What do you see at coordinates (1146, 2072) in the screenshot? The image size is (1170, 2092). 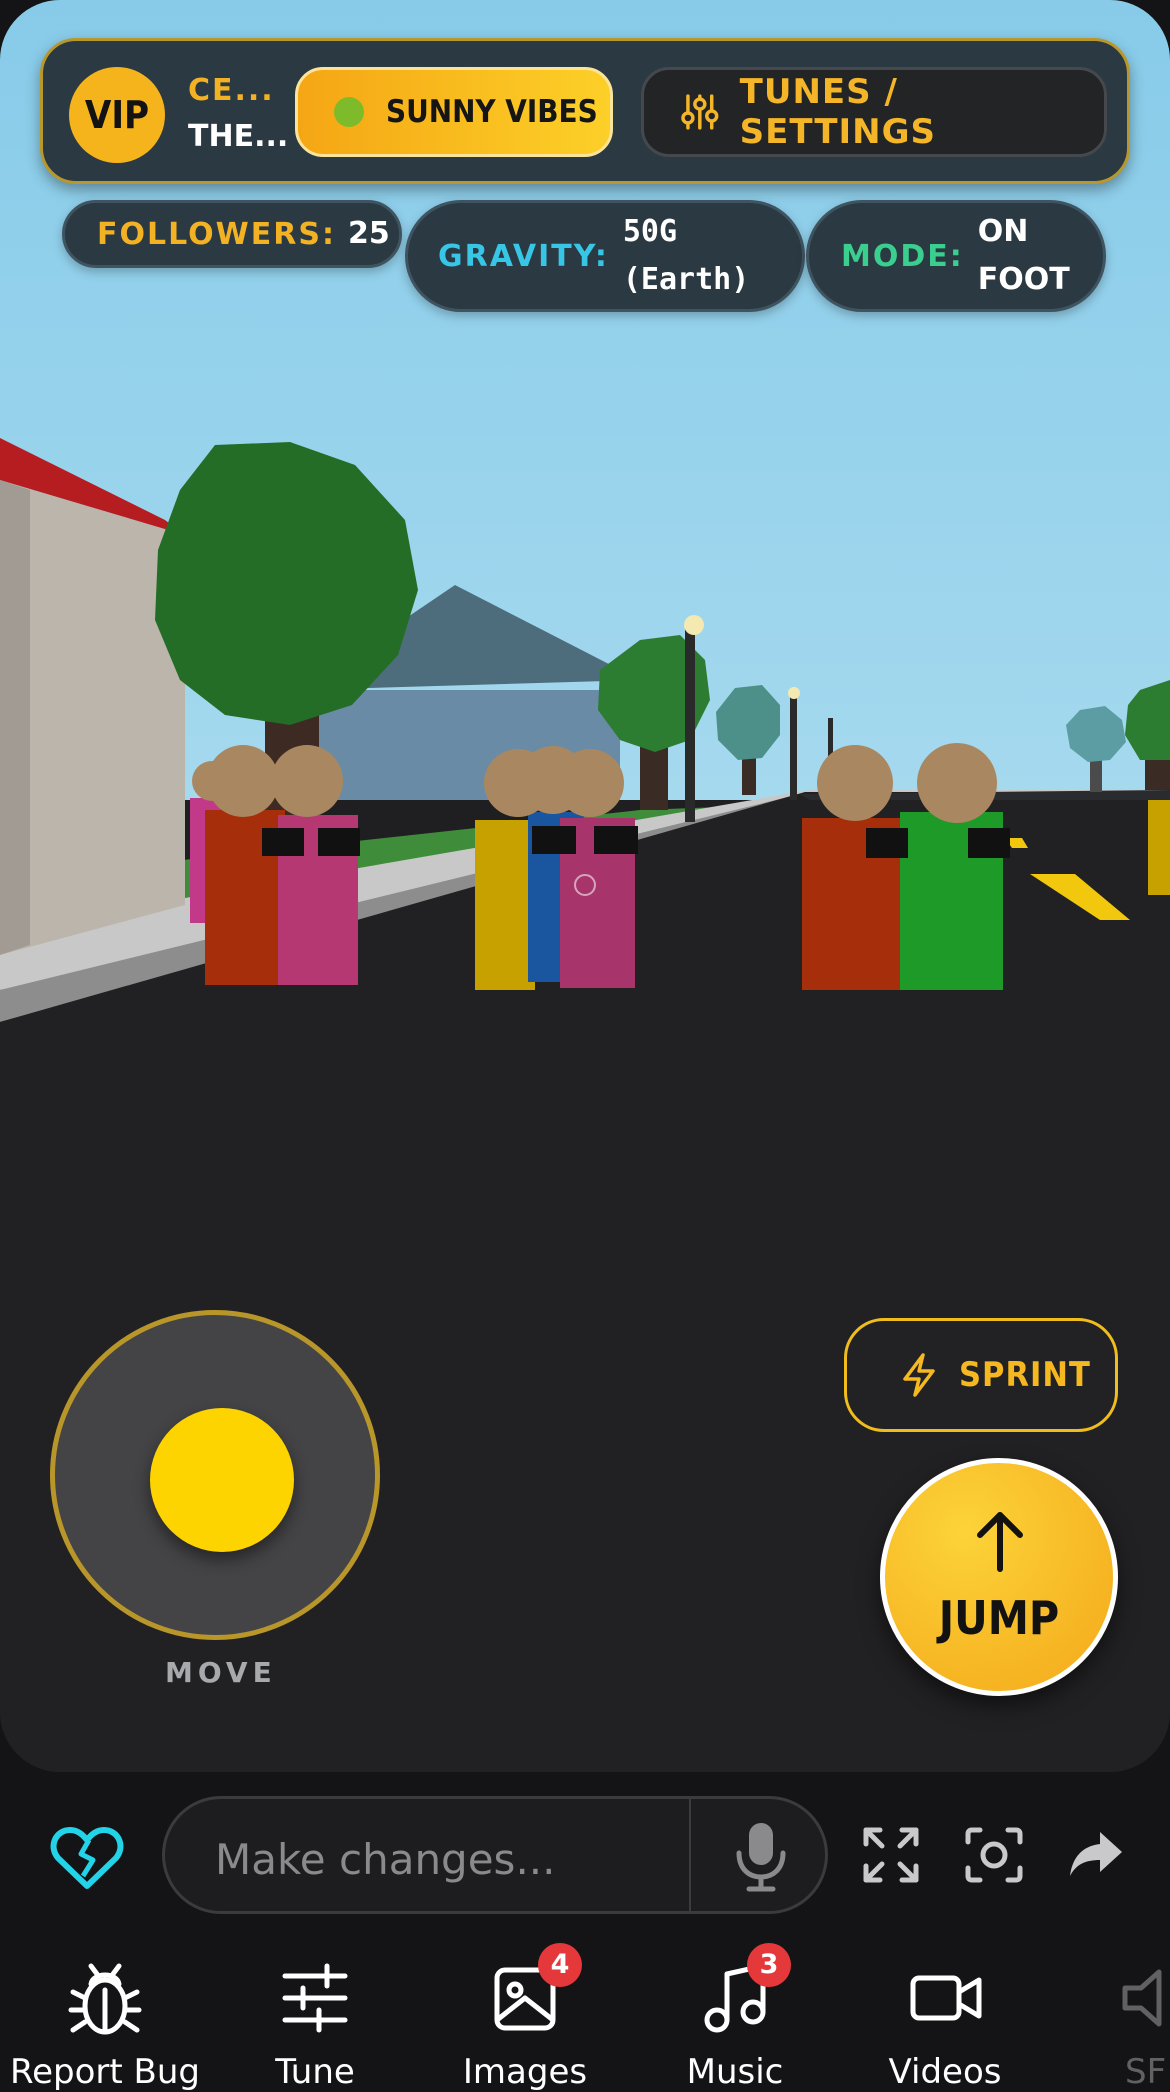 I see `nav-label-sf: SF` at bounding box center [1146, 2072].